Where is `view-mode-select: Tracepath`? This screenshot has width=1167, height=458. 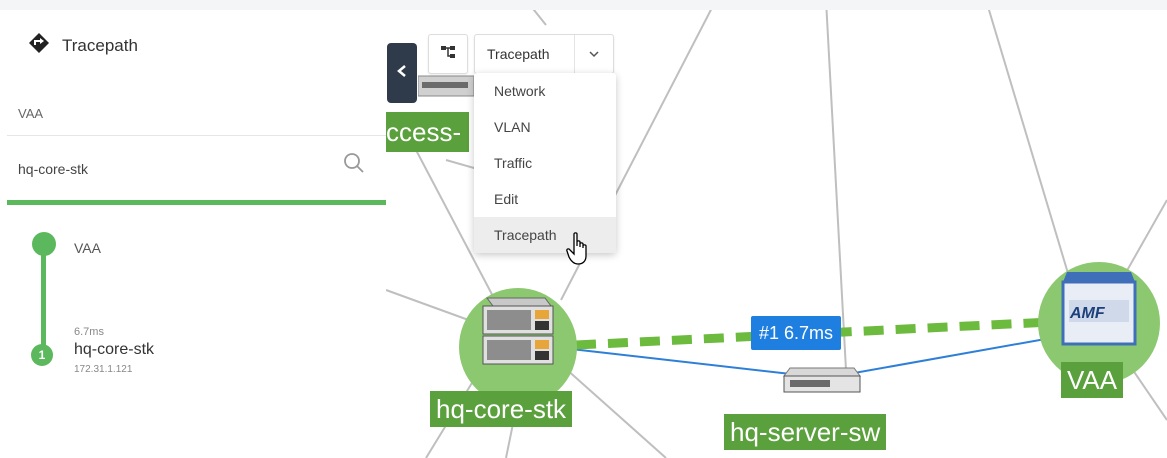
view-mode-select: Tracepath is located at coordinates (544, 54).